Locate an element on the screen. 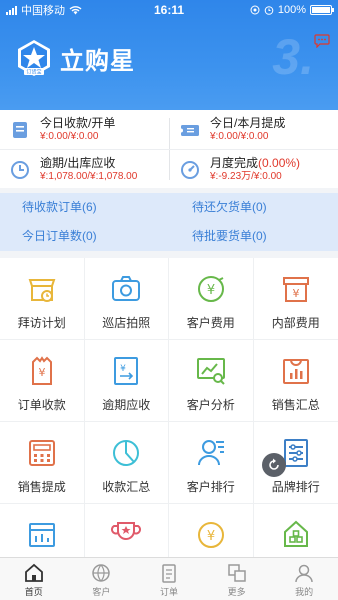 Image resolution: width=338 pixels, height=600 pixels. order-payment-icon: ¥ is located at coordinates (41, 370).